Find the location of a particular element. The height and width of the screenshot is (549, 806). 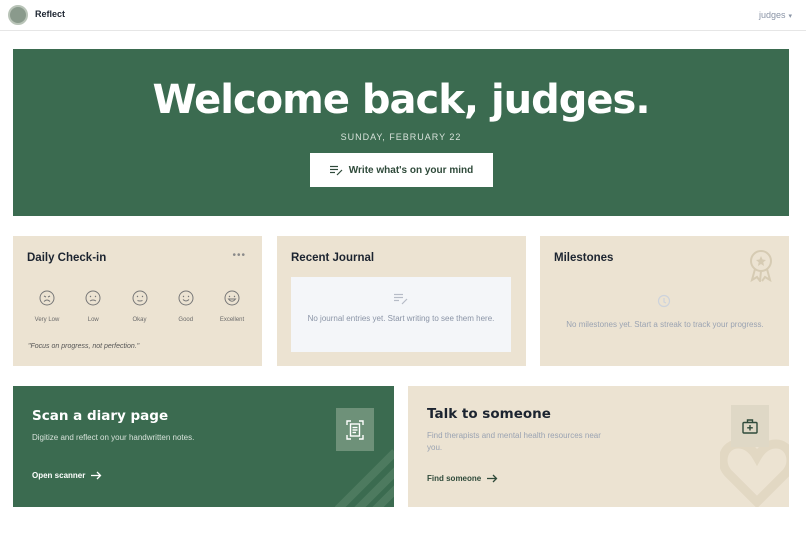

user-menu: judges ▾ is located at coordinates (775, 15).